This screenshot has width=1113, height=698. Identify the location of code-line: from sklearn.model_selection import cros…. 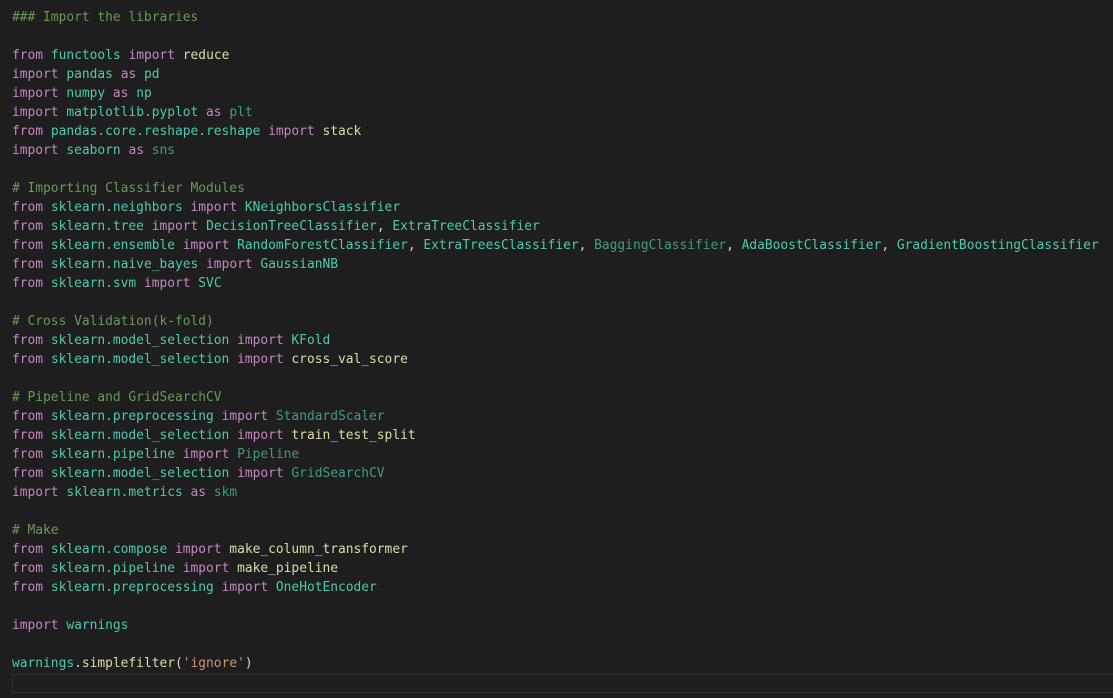
(562, 359).